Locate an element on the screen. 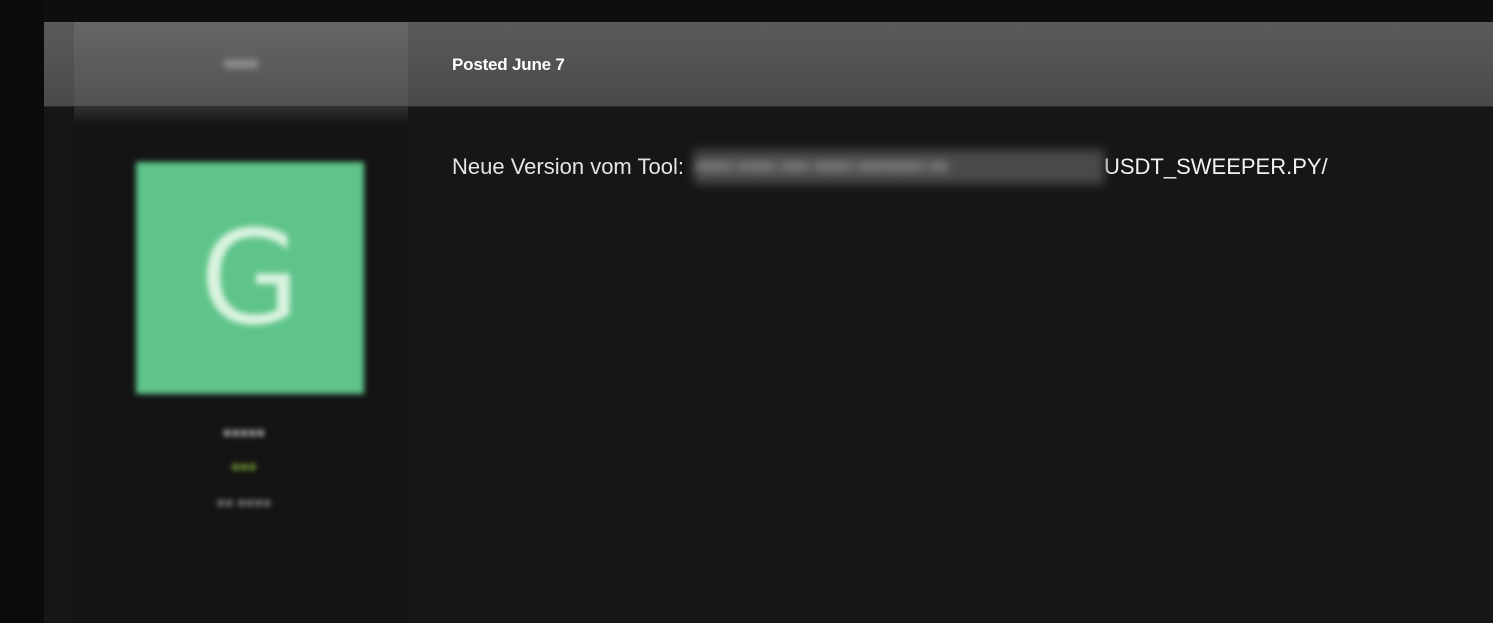 This screenshot has width=1493, height=623. author-name-header: ●●●● is located at coordinates (241, 63).